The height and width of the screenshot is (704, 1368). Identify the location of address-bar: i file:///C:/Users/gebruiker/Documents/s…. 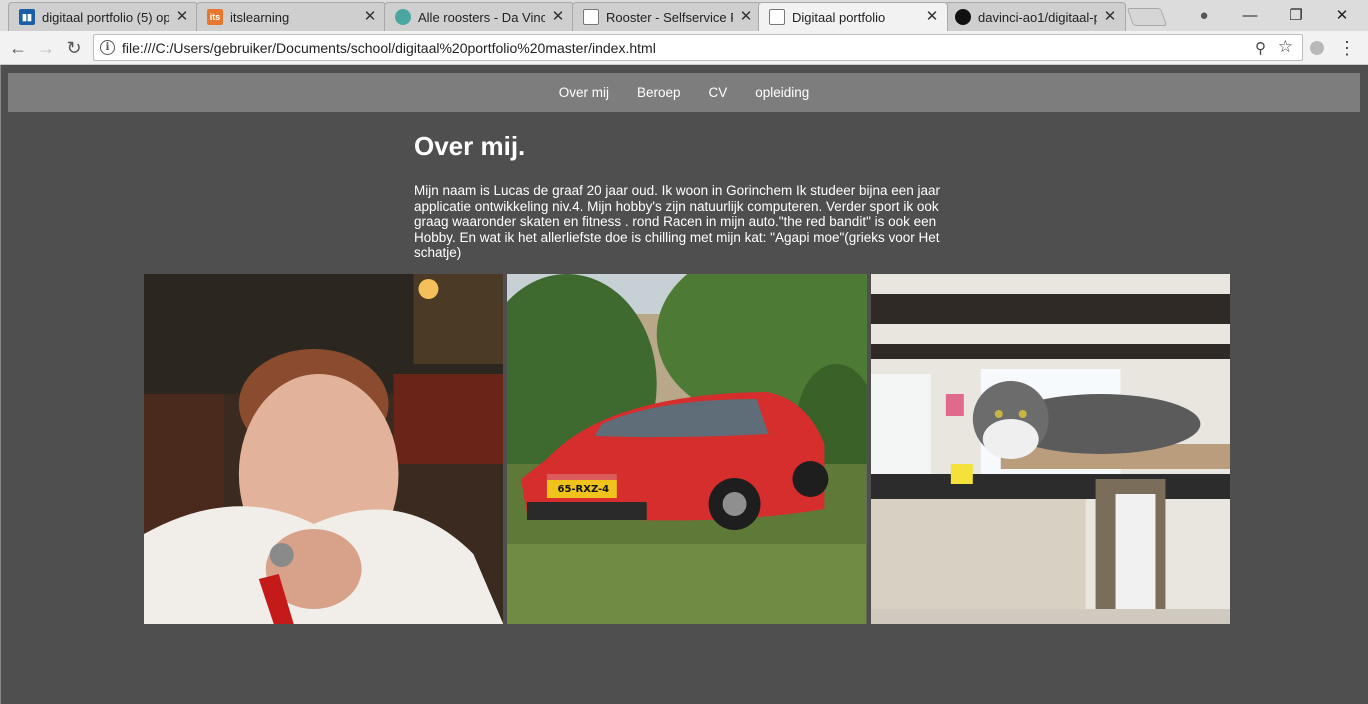
(698, 47).